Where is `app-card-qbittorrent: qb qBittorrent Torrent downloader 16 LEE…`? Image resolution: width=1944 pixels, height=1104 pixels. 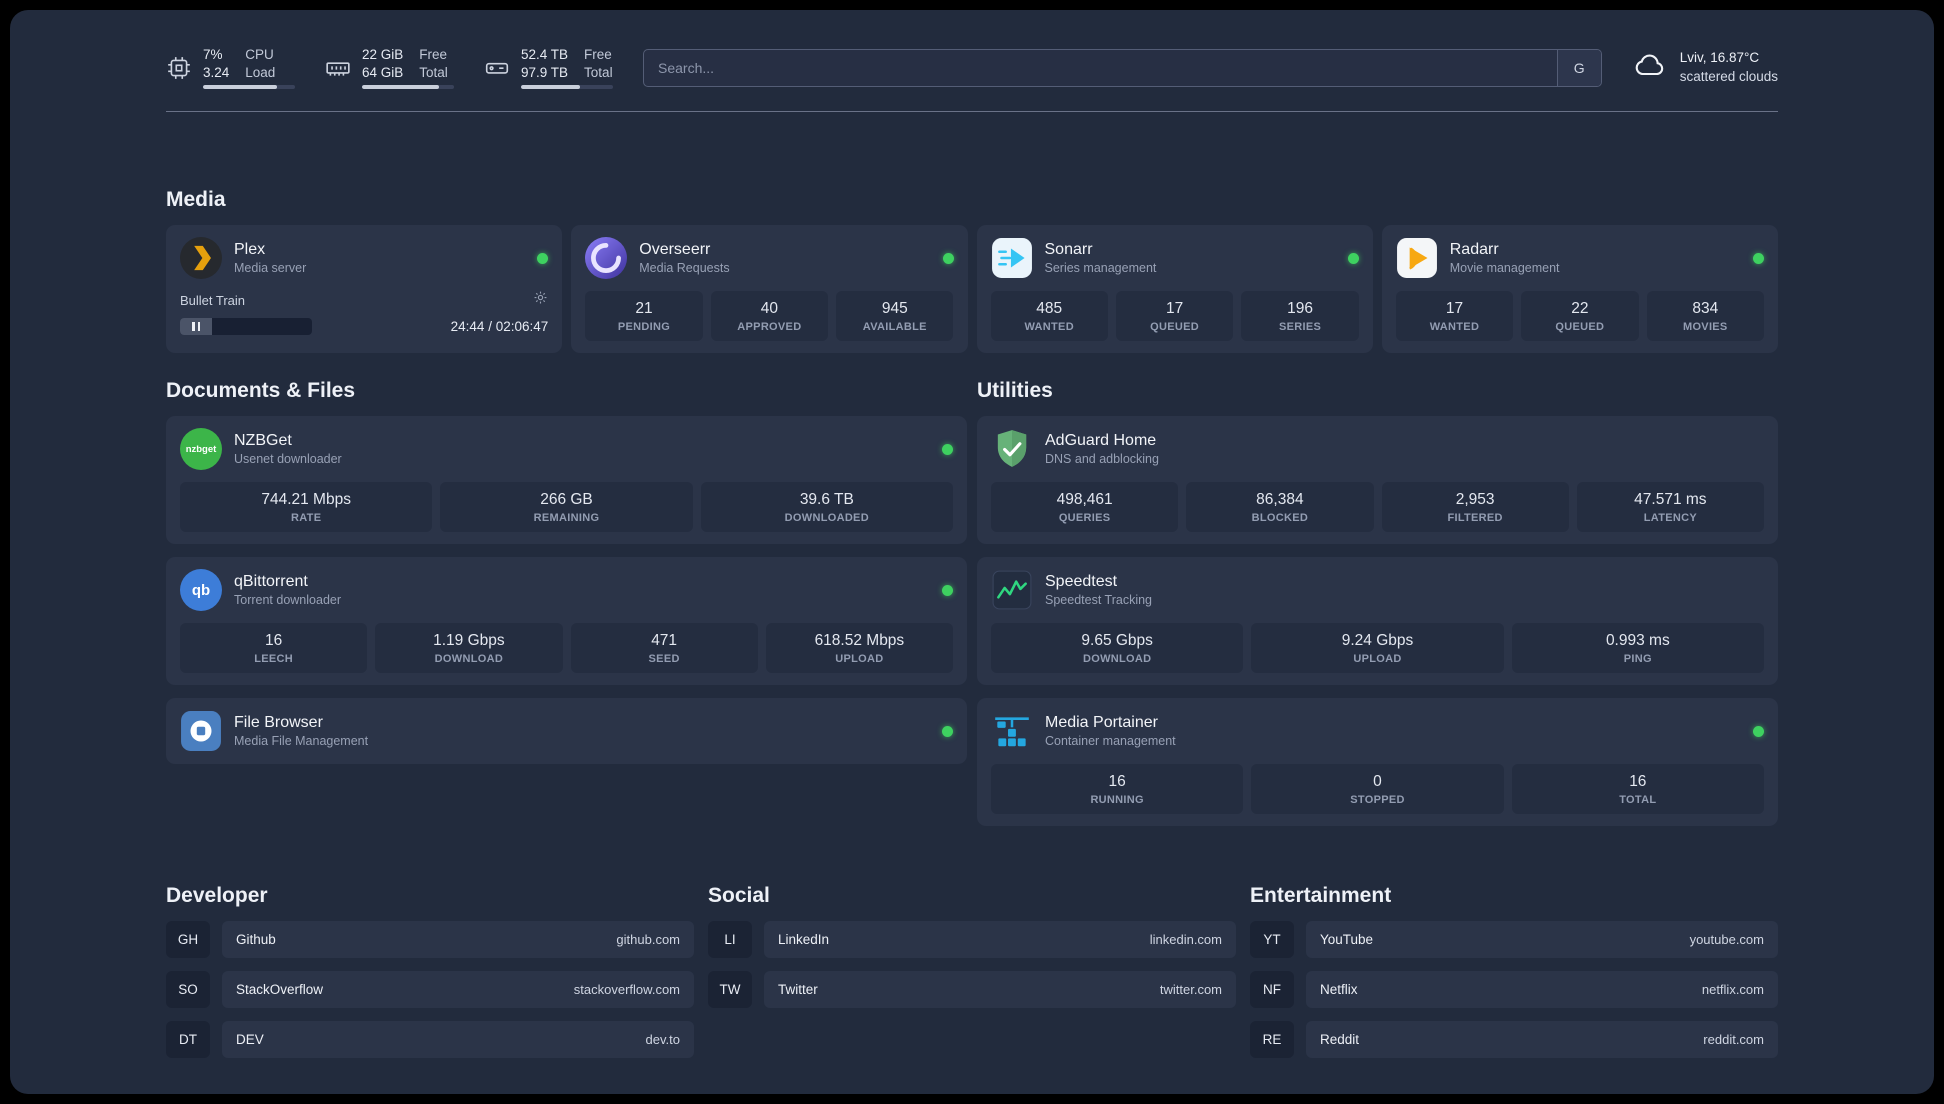 app-card-qbittorrent: qb qBittorrent Torrent downloader 16 LEE… is located at coordinates (566, 621).